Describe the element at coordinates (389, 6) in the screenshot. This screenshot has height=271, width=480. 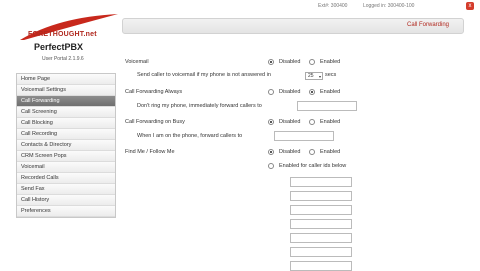
I see `logged-in-label: Logged in: 300400-100` at that location.